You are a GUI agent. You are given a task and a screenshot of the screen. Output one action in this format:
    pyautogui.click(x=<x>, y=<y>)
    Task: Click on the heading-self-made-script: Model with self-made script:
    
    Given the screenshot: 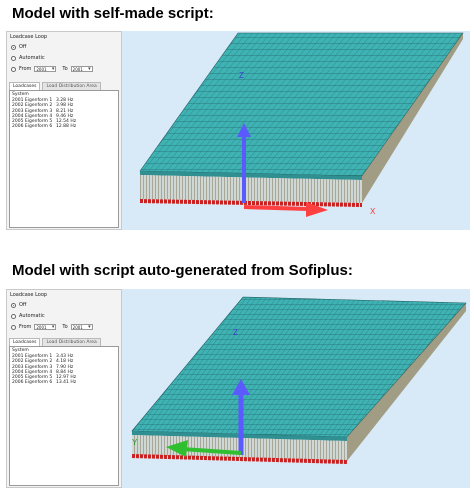 What is the action you would take?
    pyautogui.click(x=113, y=13)
    